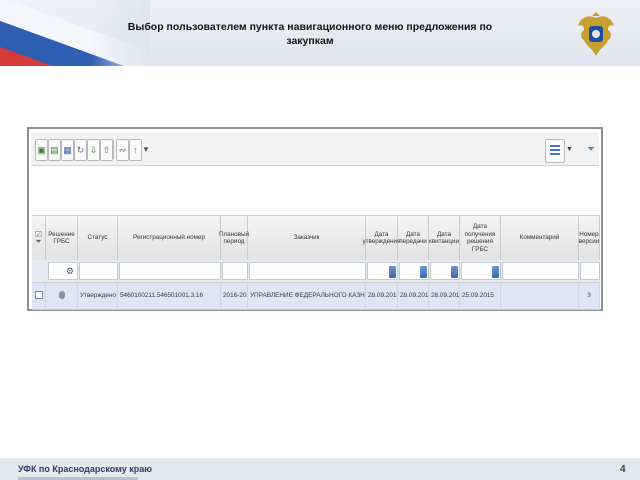 Image resolution: width=640 pixels, height=480 pixels. What do you see at coordinates (146, 149) in the screenshot?
I see `dropdown-arrow-icon: ▾` at bounding box center [146, 149].